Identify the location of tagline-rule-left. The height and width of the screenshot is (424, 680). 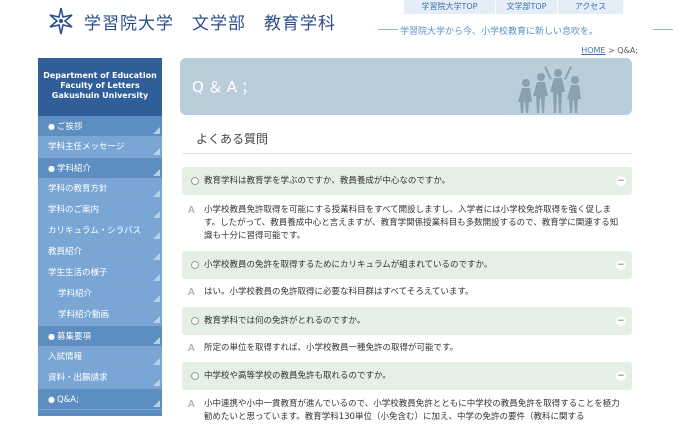
(388, 29).